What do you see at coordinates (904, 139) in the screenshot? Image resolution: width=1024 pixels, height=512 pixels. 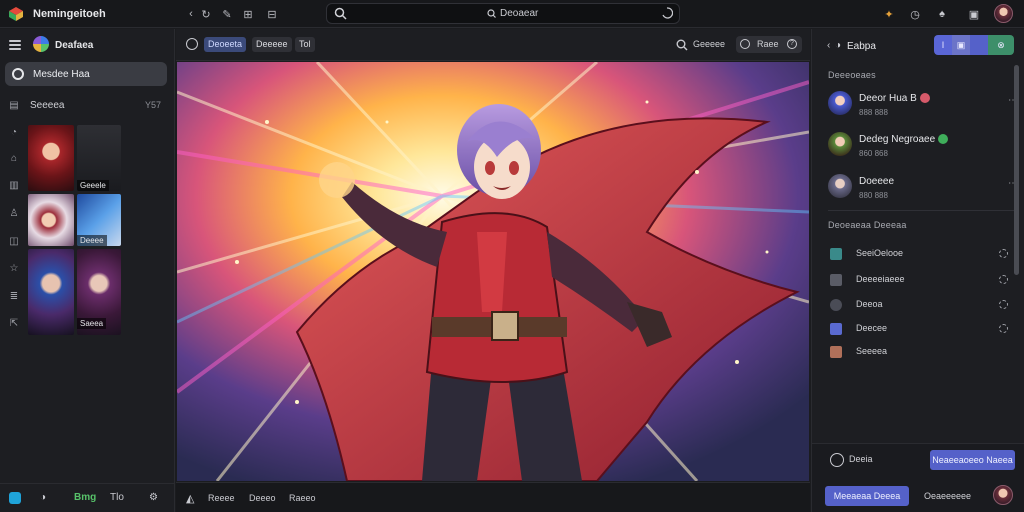 I see `contact-name: Dedeg Negroaee` at bounding box center [904, 139].